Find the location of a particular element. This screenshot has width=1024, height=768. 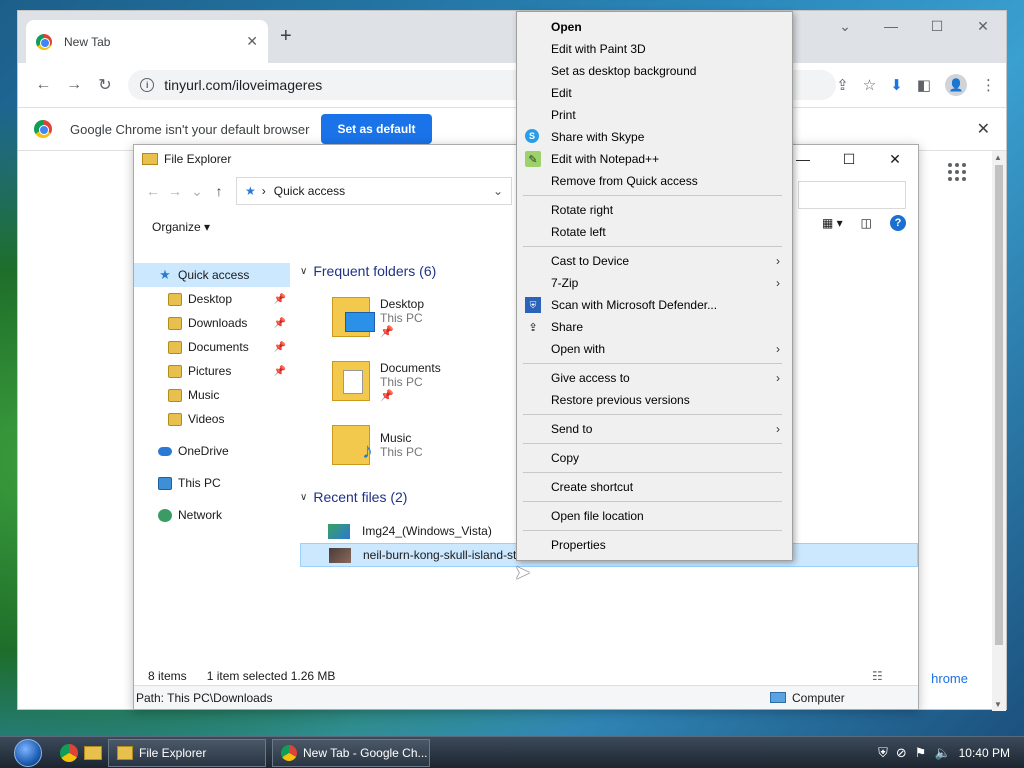

network-icon: ⊘ is located at coordinates (901, 753).